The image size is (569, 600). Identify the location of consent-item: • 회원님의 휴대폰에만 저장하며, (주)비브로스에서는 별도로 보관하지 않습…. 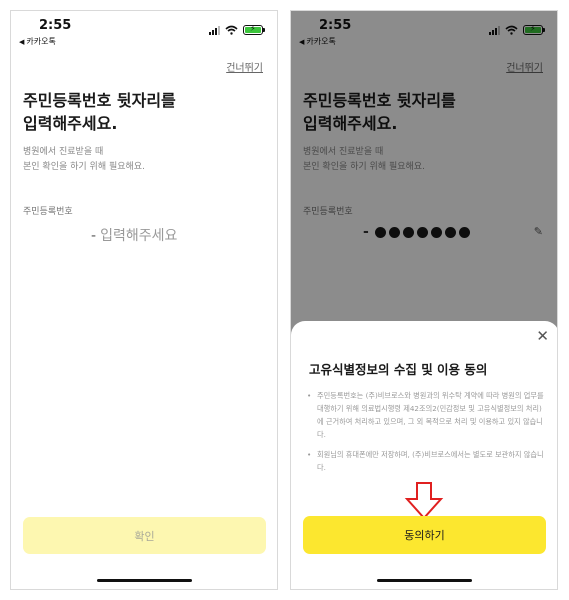
(425, 461).